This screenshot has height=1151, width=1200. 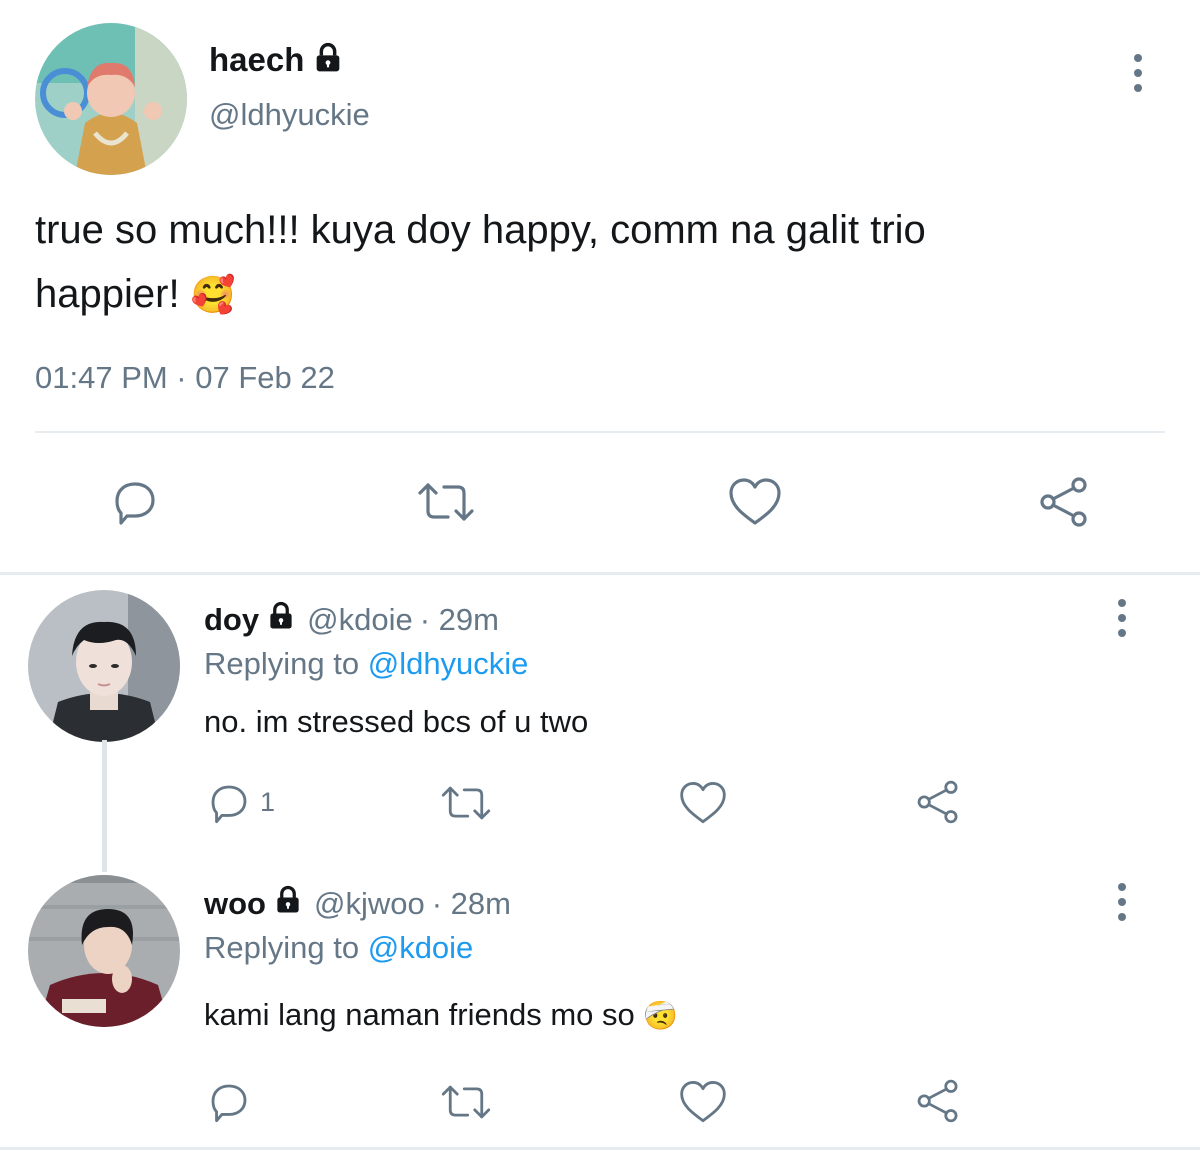 What do you see at coordinates (600, 432) in the screenshot?
I see `main-inner-divider` at bounding box center [600, 432].